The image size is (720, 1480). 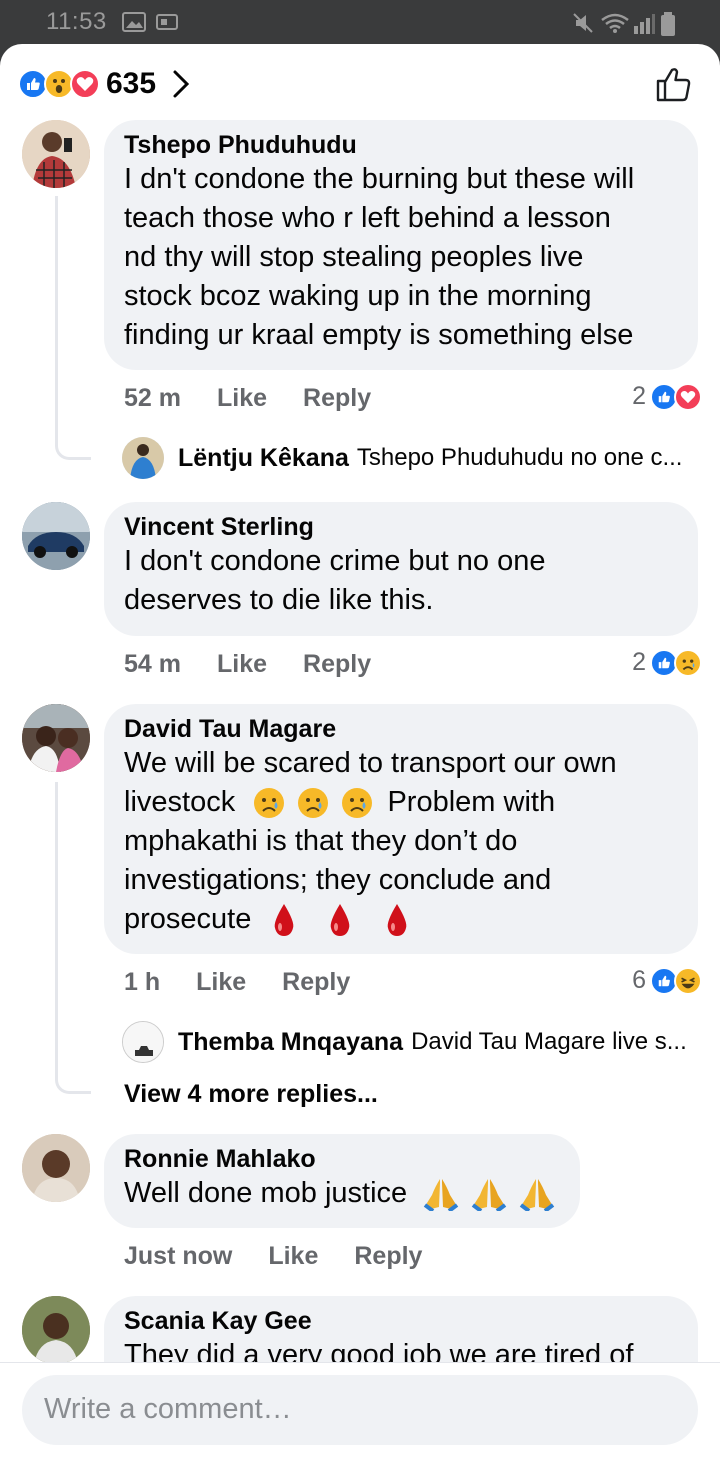 What do you see at coordinates (104, 83) in the screenshot?
I see `reactions-summary: 635` at bounding box center [104, 83].